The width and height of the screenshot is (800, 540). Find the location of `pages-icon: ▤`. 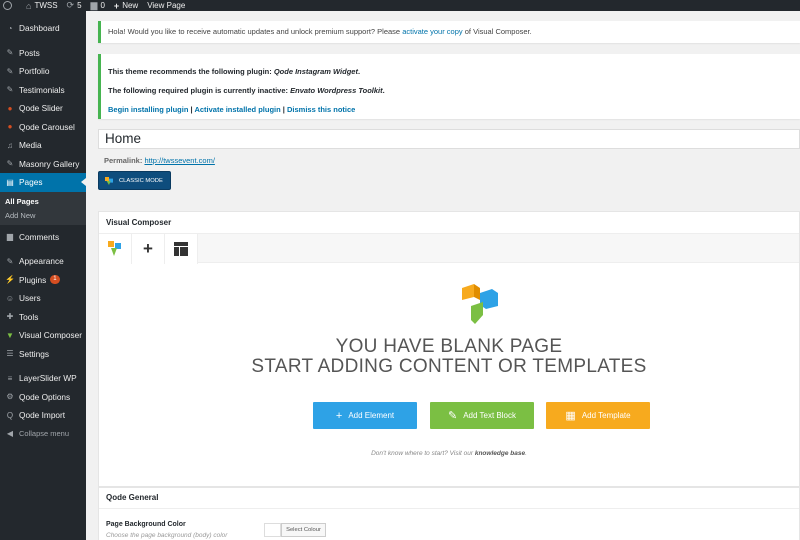

pages-icon: ▤ is located at coordinates (10, 182).